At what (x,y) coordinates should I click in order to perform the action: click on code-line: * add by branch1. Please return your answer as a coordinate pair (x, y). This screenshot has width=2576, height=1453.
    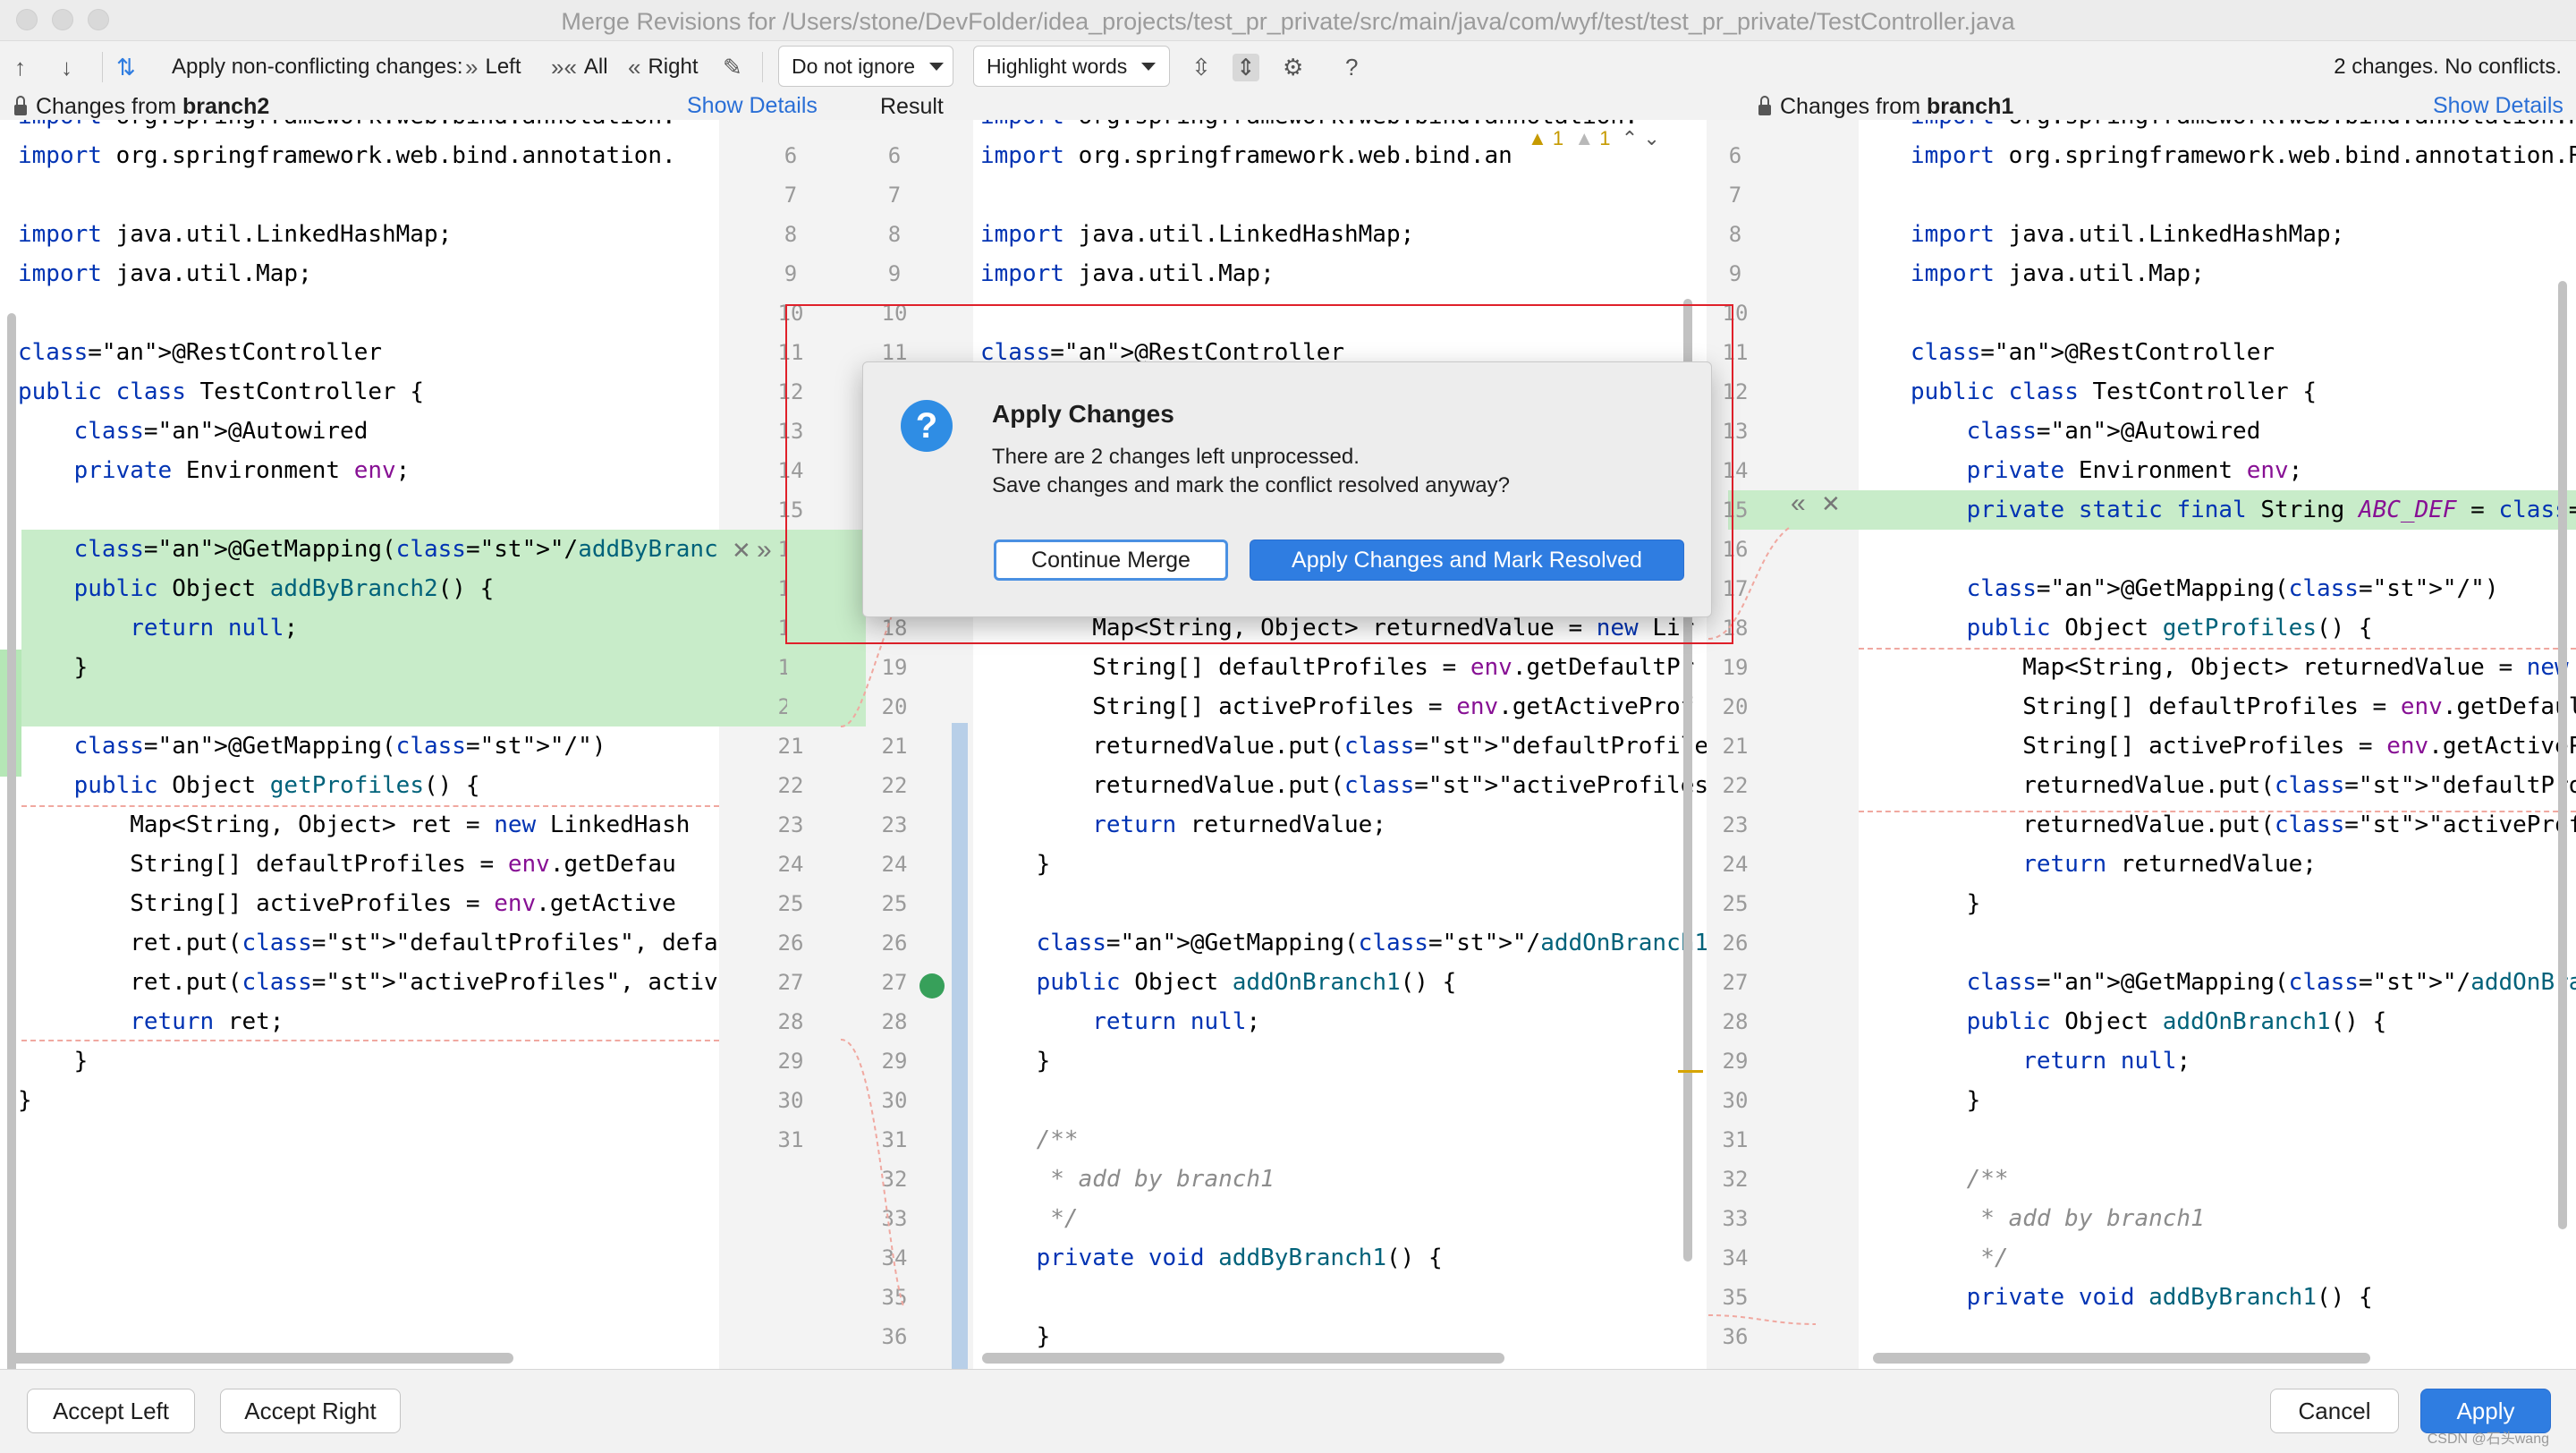
    Looking at the image, I should click on (2058, 1218).